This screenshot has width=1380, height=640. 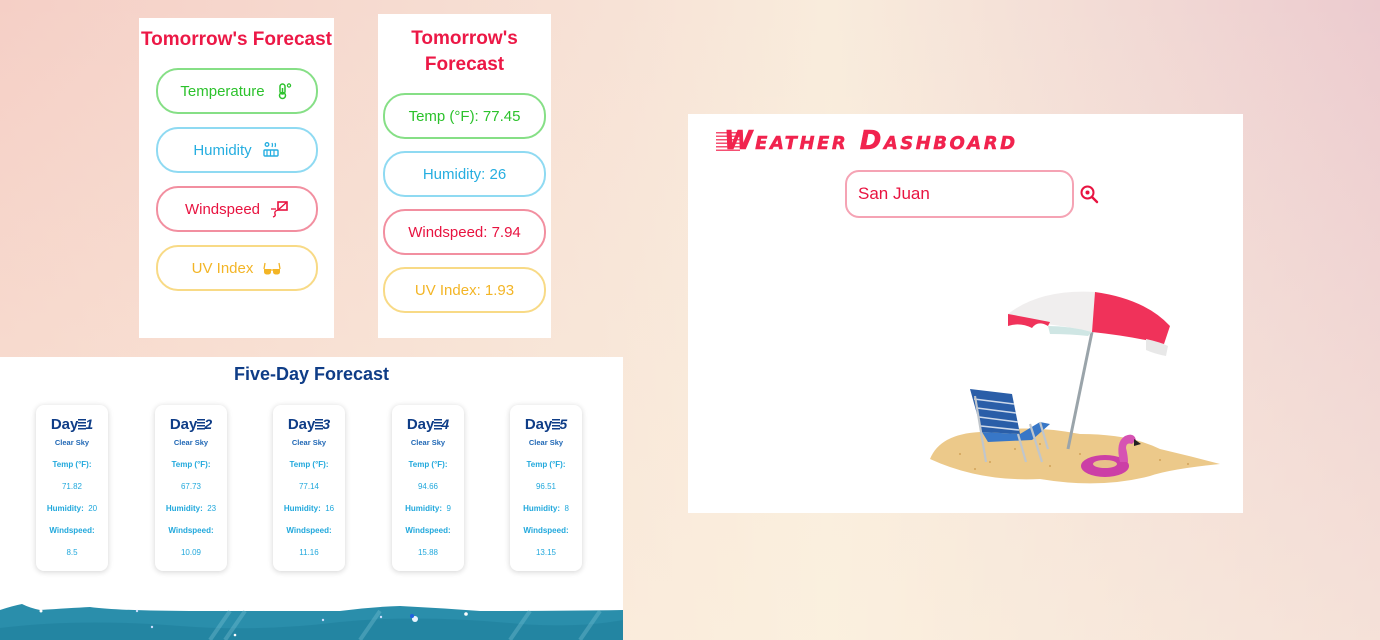 I want to click on umbrella-pole, so click(x=1080, y=390).